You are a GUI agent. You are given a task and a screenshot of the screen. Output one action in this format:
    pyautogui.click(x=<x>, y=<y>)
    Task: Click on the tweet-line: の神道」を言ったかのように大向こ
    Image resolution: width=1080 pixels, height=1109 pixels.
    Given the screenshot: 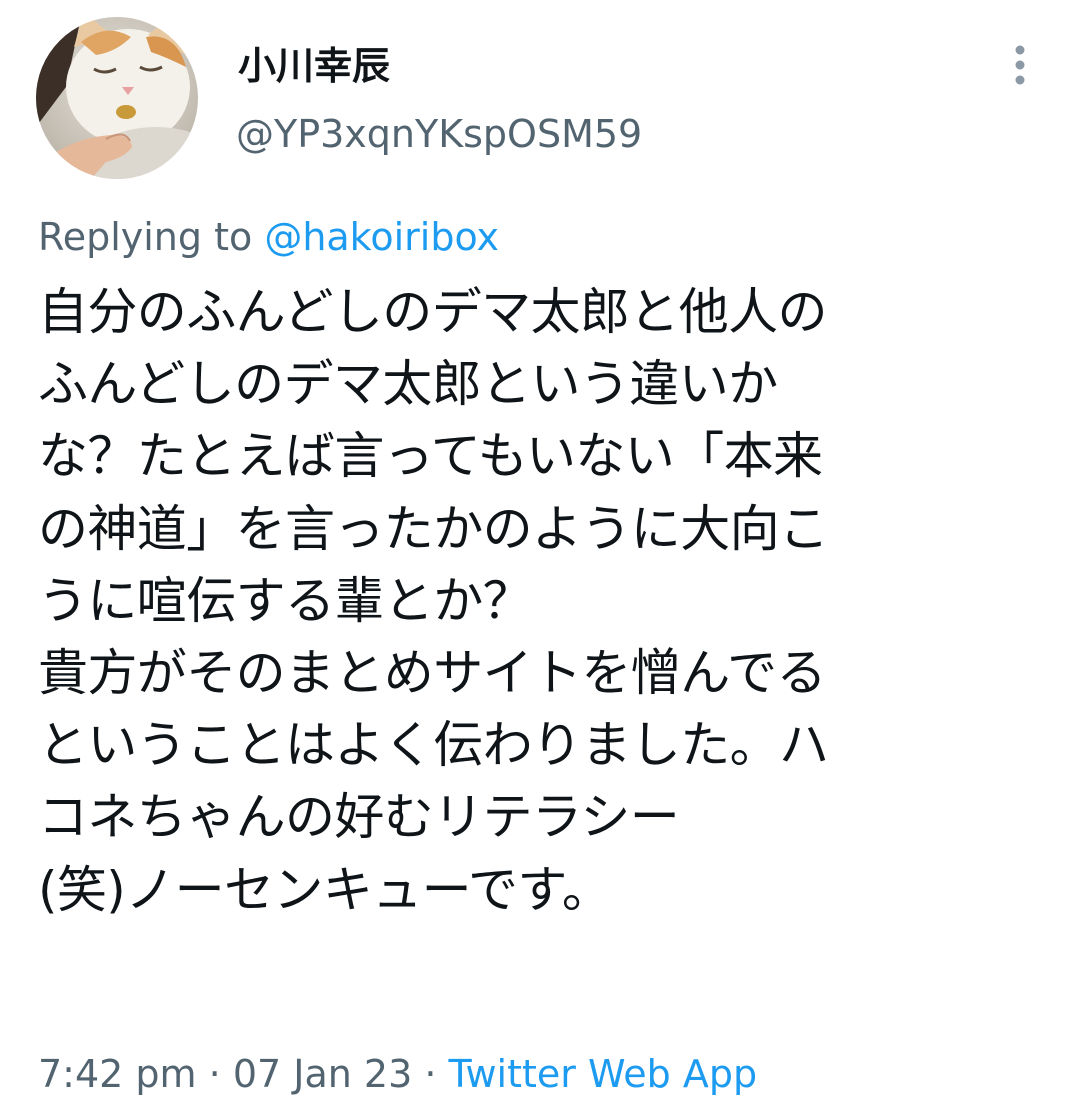 What is the action you would take?
    pyautogui.click(x=433, y=528)
    